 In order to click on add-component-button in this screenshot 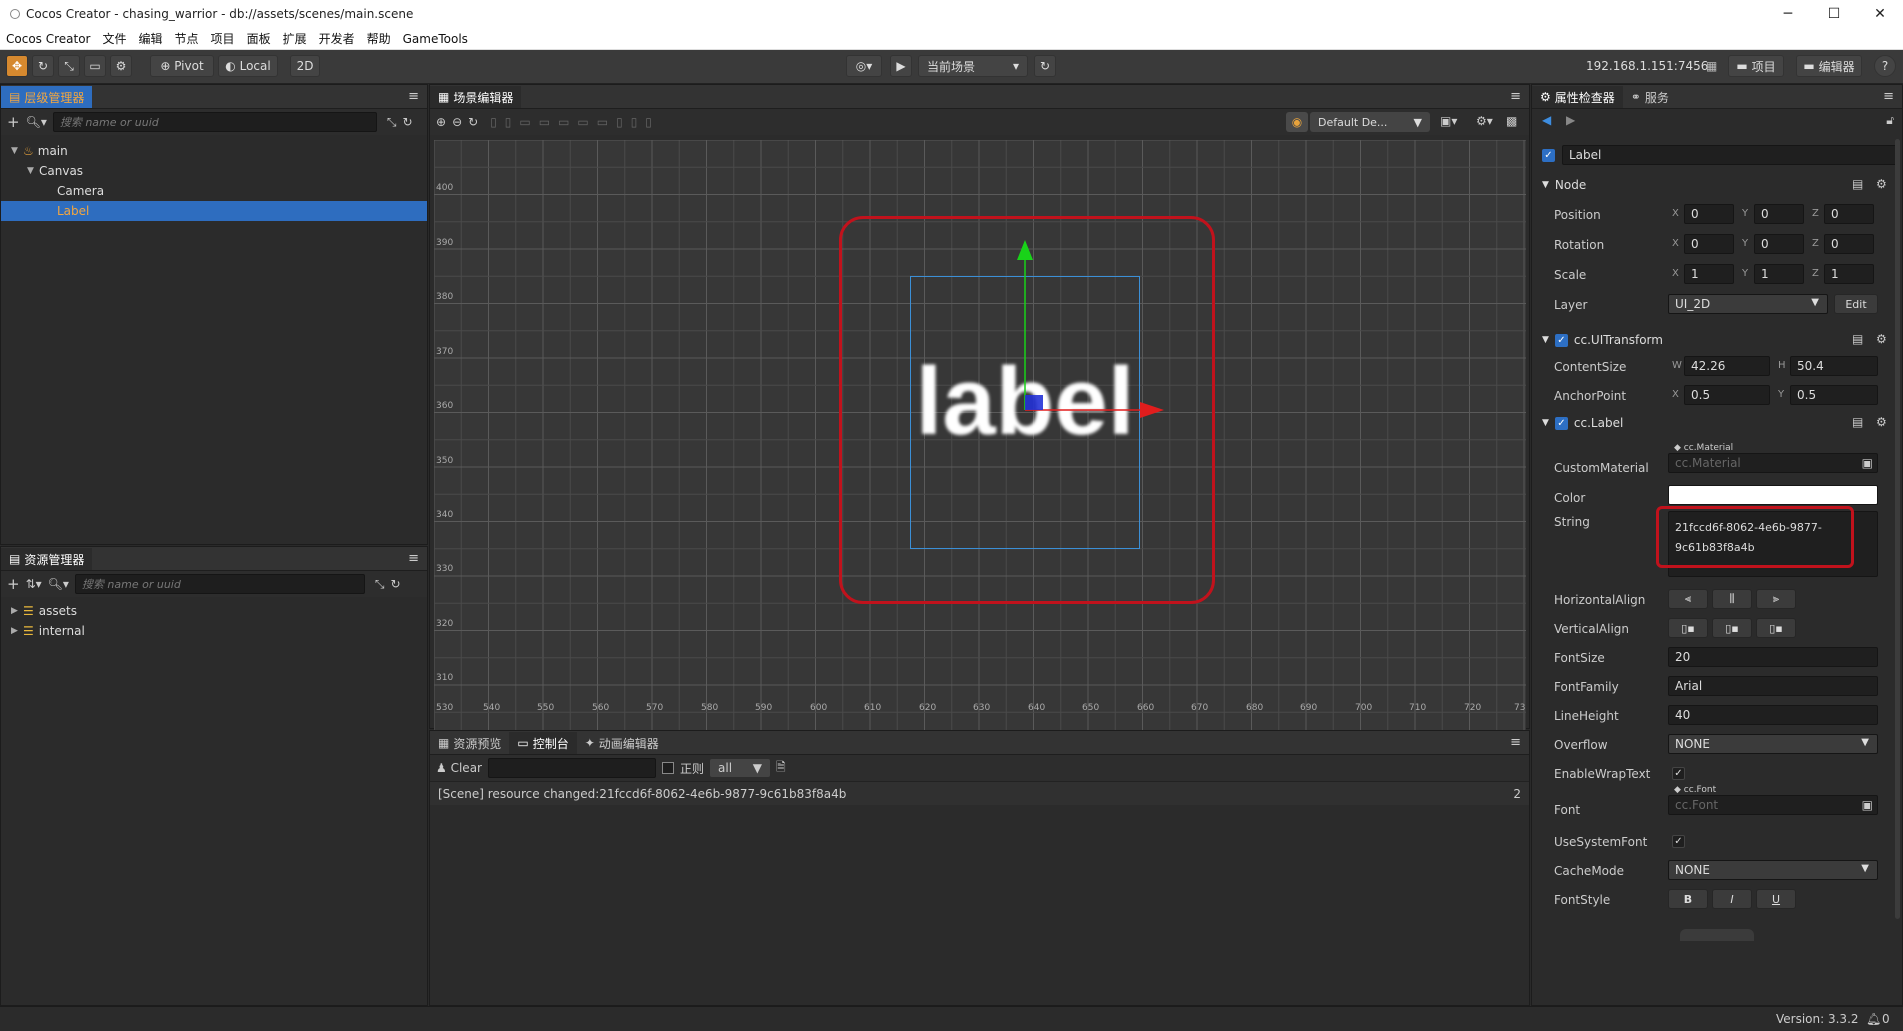, I will do `click(1717, 935)`.